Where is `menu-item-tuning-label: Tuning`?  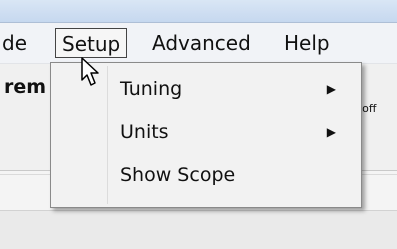 menu-item-tuning-label: Tuning is located at coordinates (151, 89).